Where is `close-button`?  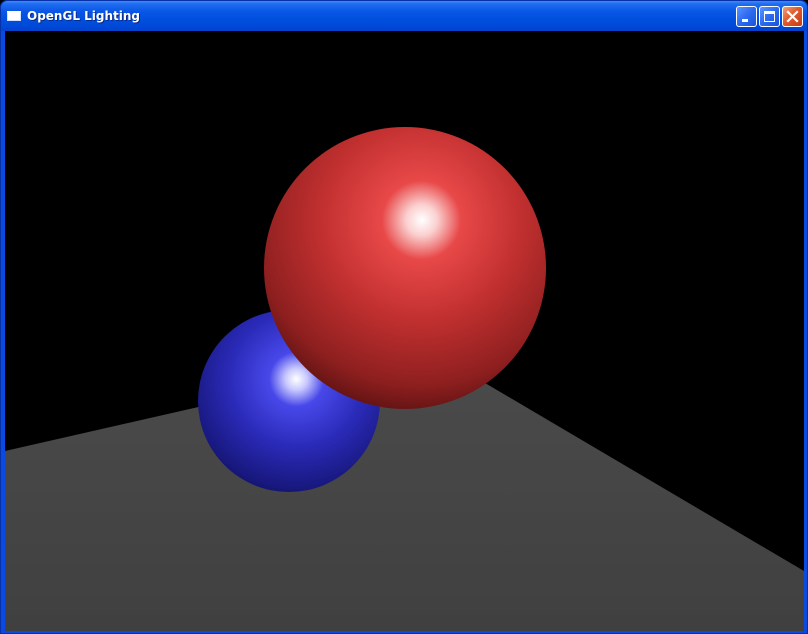
close-button is located at coordinates (792, 16).